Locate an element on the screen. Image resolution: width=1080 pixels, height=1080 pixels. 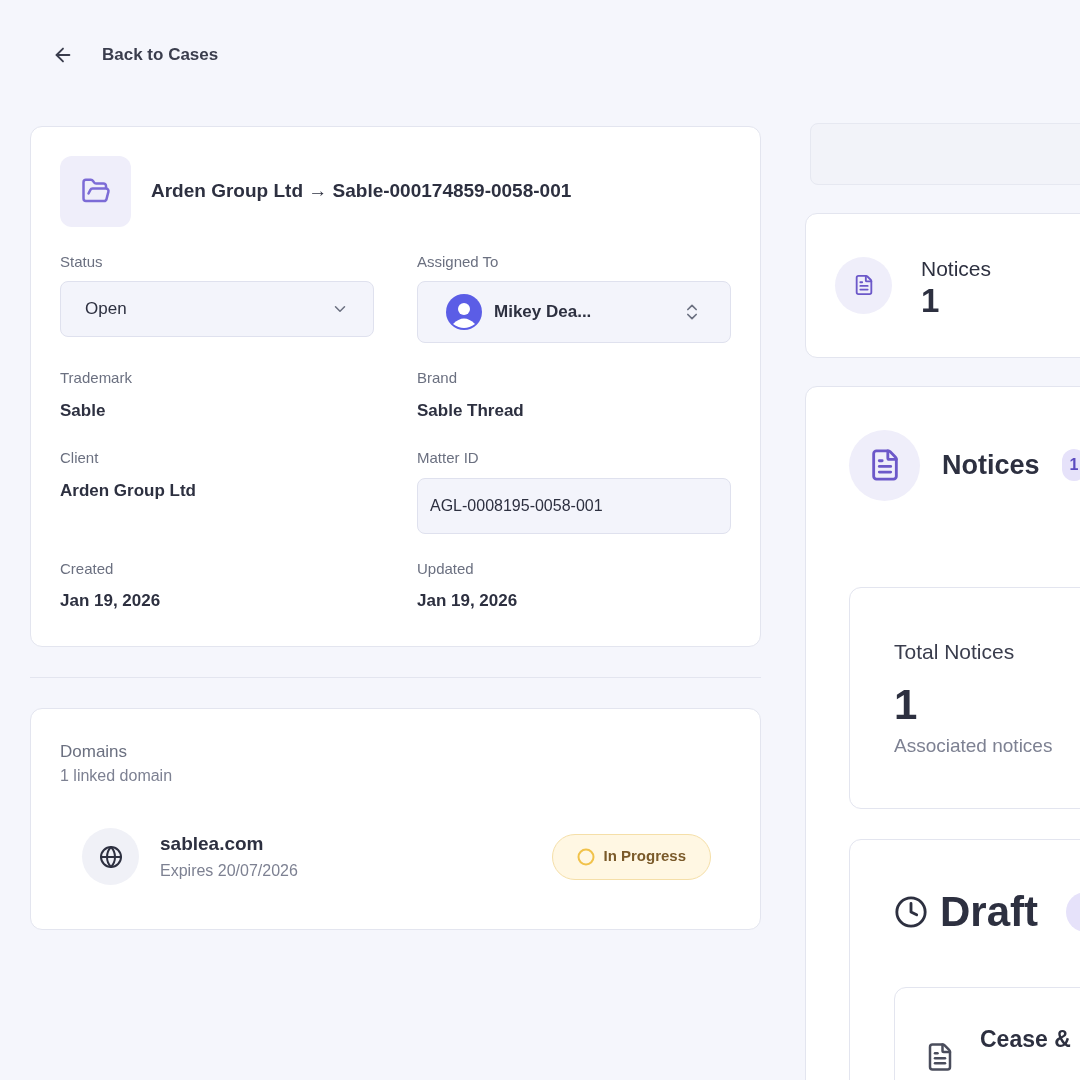
notice-item-card: Cease & is located at coordinates (987, 1033).